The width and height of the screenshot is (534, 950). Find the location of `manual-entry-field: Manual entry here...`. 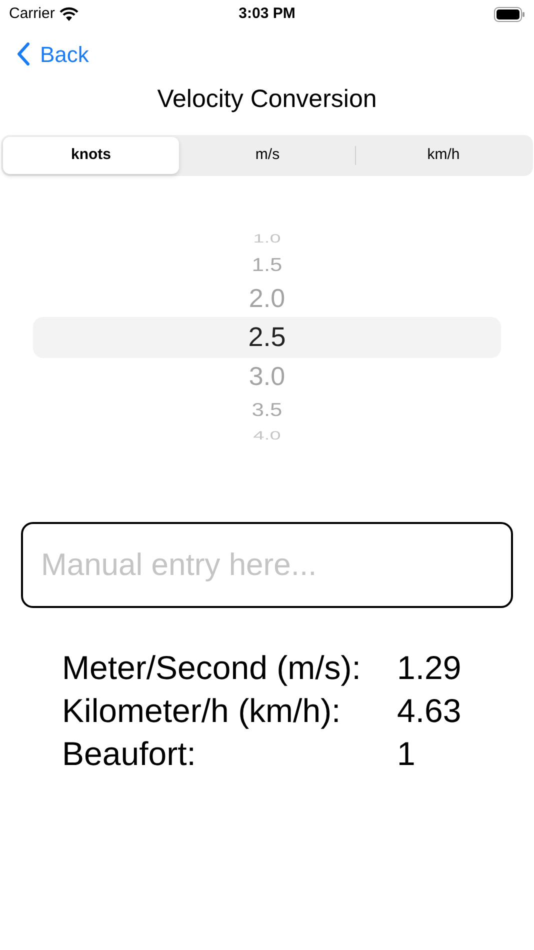

manual-entry-field: Manual entry here... is located at coordinates (267, 565).